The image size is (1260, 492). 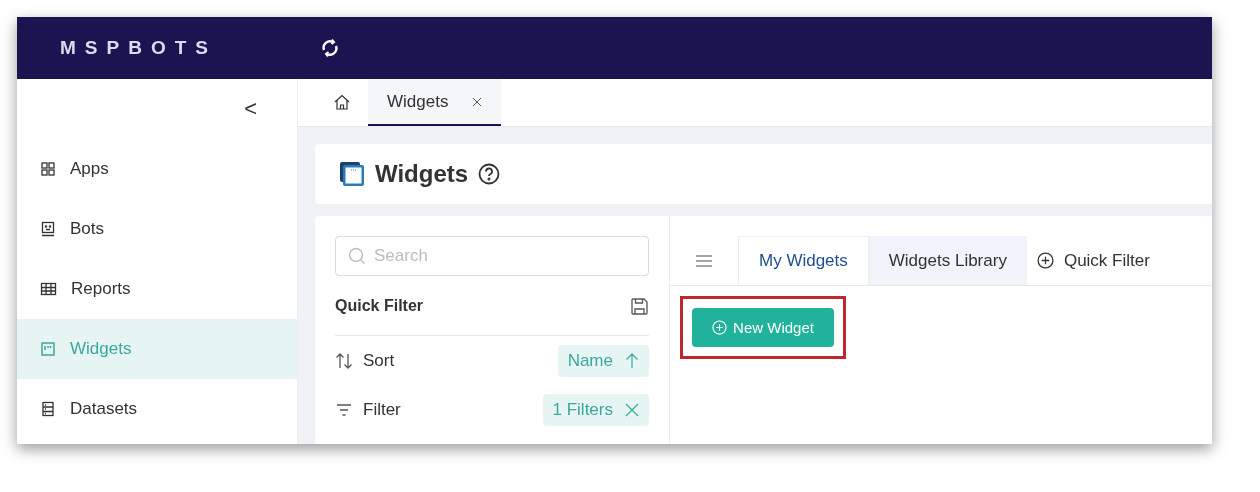 What do you see at coordinates (477, 101) in the screenshot?
I see `close-icon` at bounding box center [477, 101].